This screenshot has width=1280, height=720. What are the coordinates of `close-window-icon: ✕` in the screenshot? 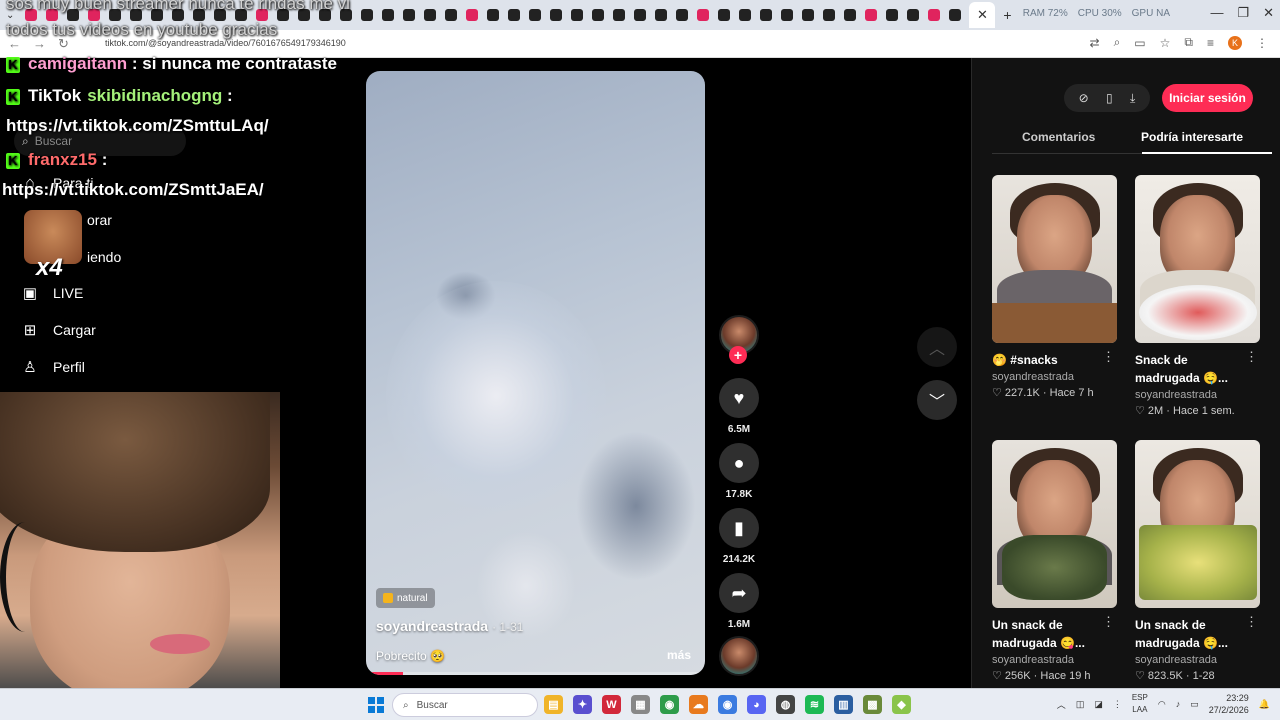 It's located at (1268, 13).